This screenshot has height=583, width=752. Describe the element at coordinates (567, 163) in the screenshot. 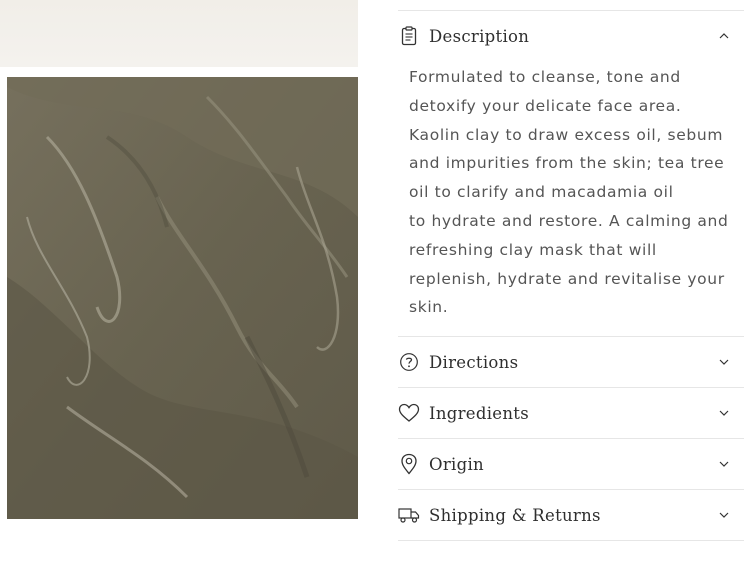

I see `description-line: and impurities from the skin; tea tree` at that location.